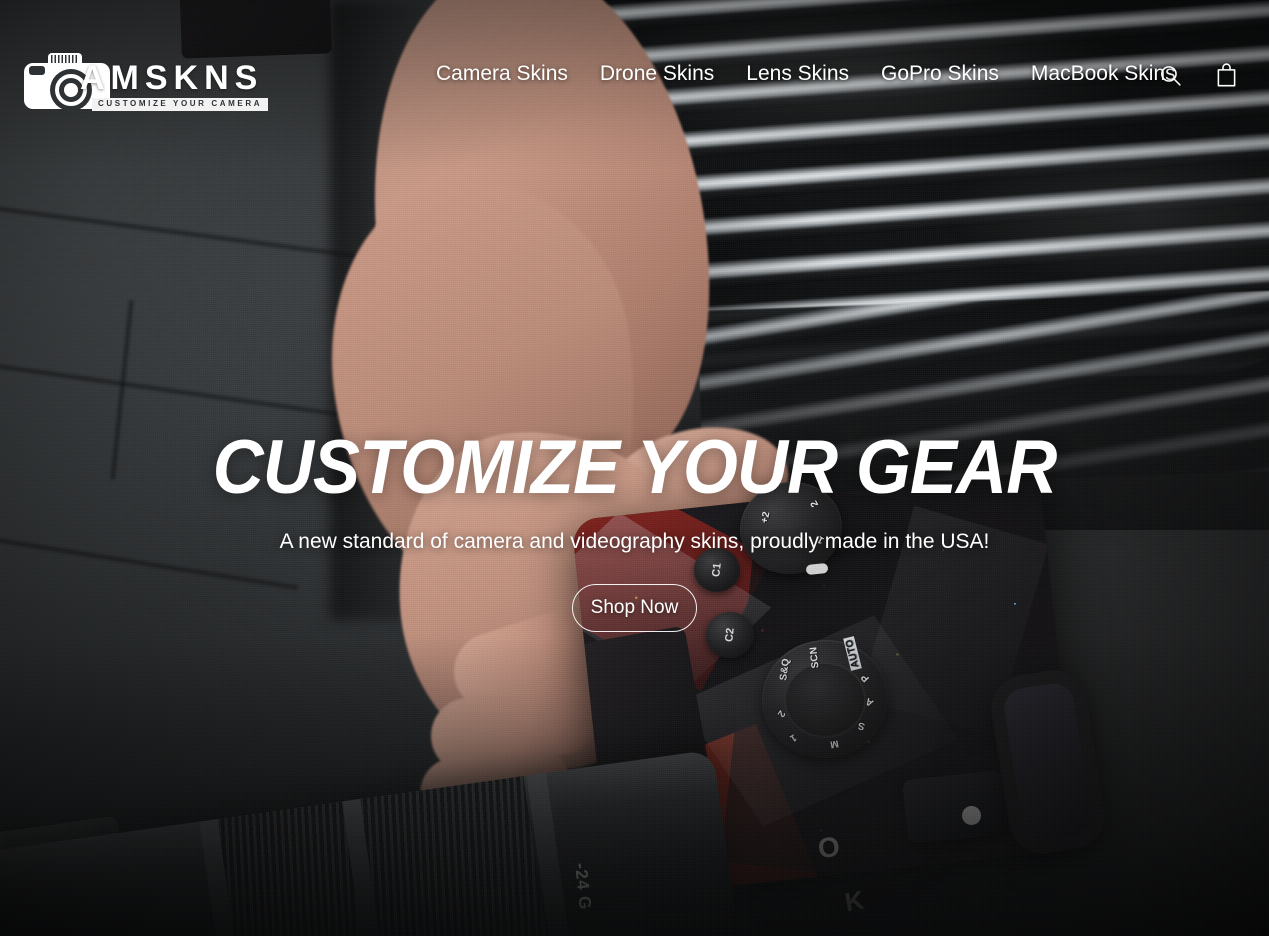 The width and height of the screenshot is (1269, 936). Describe the element at coordinates (940, 74) in the screenshot. I see `nav-item-gopro-skins: GoPro Skins` at that location.